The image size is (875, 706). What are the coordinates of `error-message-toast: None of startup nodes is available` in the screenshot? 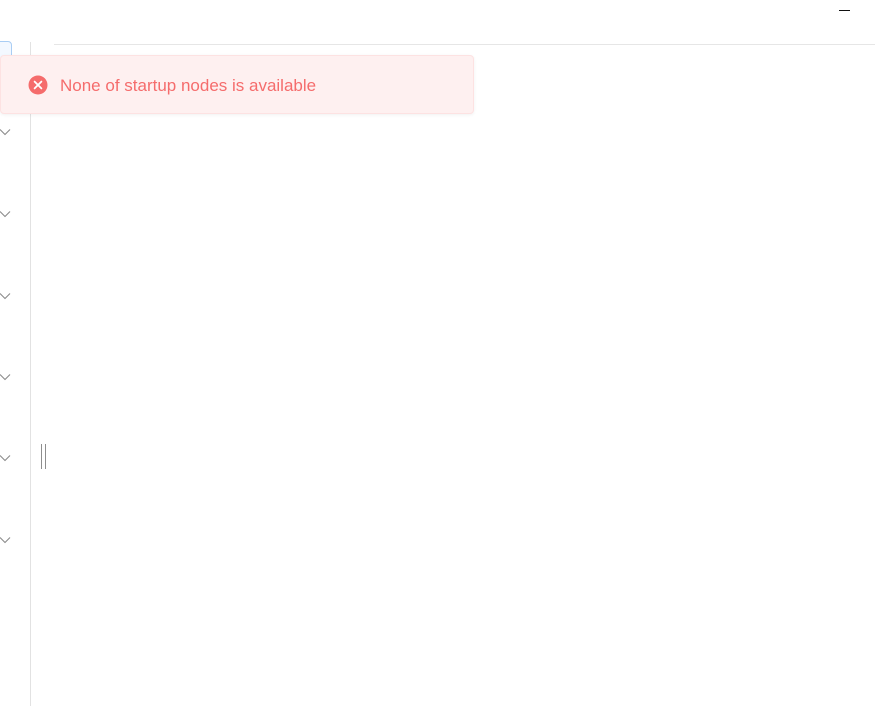 It's located at (237, 84).